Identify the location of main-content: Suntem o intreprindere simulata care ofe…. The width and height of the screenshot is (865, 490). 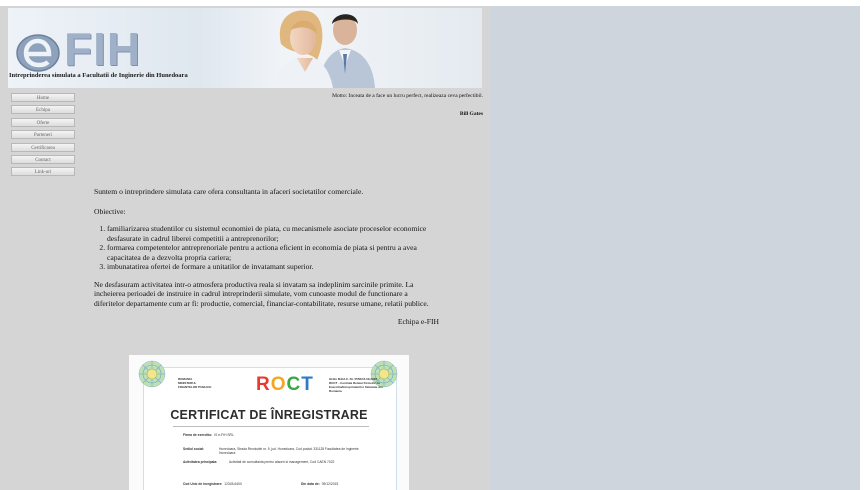
(266, 257).